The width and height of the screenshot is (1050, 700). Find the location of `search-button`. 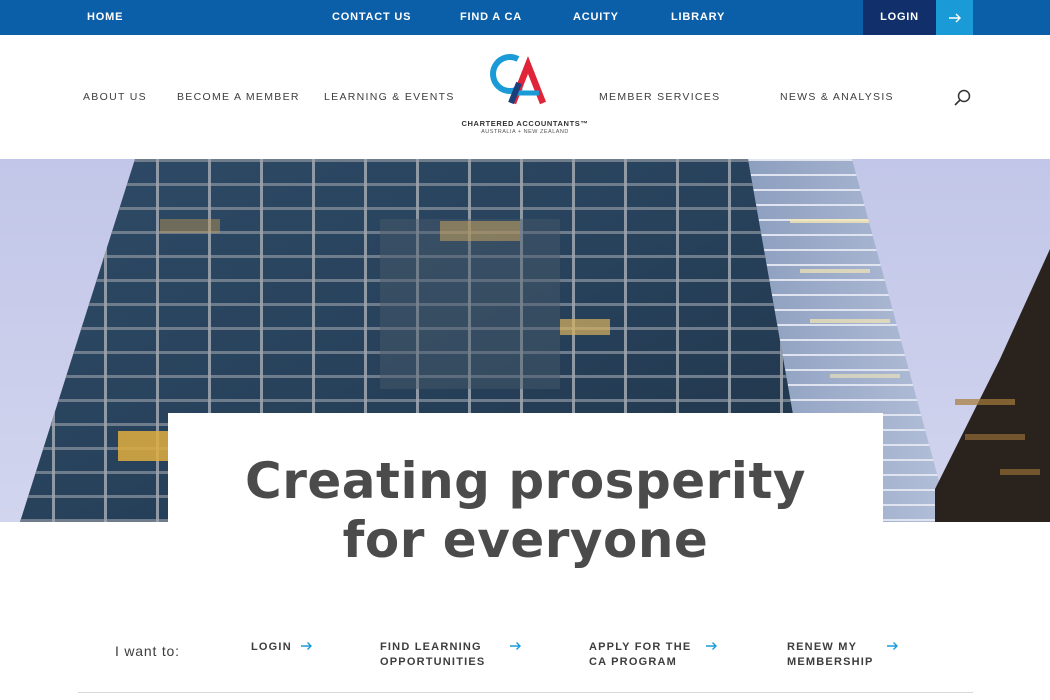

search-button is located at coordinates (963, 98).